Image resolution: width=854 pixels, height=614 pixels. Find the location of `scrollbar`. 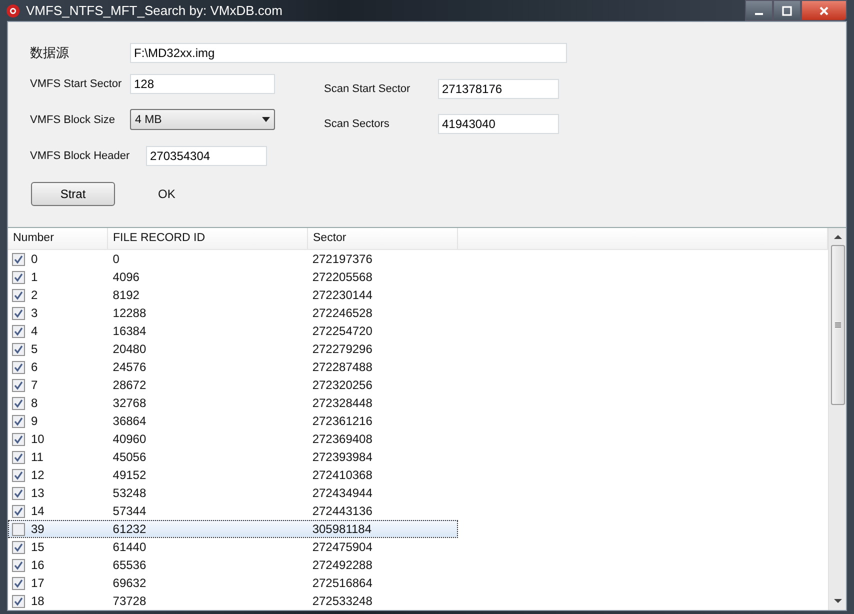

scrollbar is located at coordinates (837, 419).